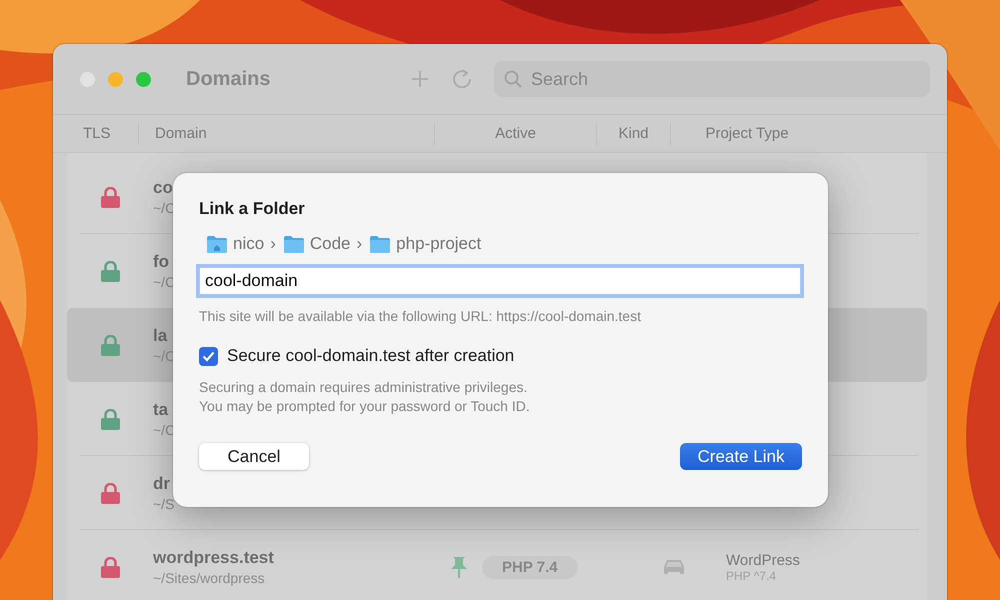 This screenshot has width=1000, height=600. I want to click on domain-path: ~/Sites/wordpress, so click(209, 578).